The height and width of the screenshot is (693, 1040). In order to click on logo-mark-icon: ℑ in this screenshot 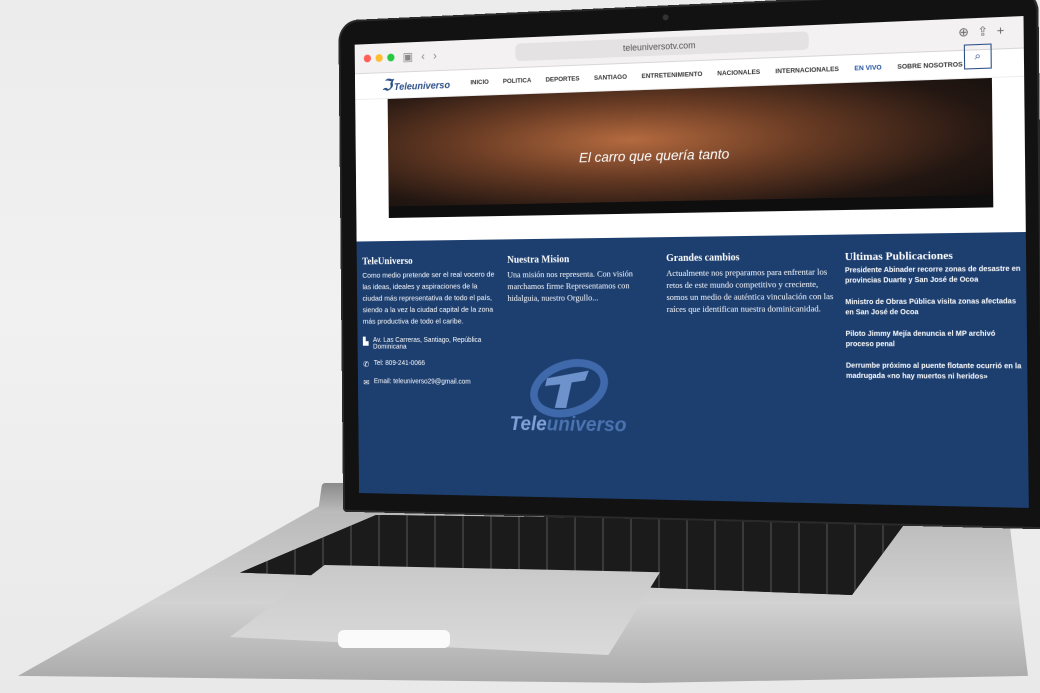, I will do `click(387, 86)`.